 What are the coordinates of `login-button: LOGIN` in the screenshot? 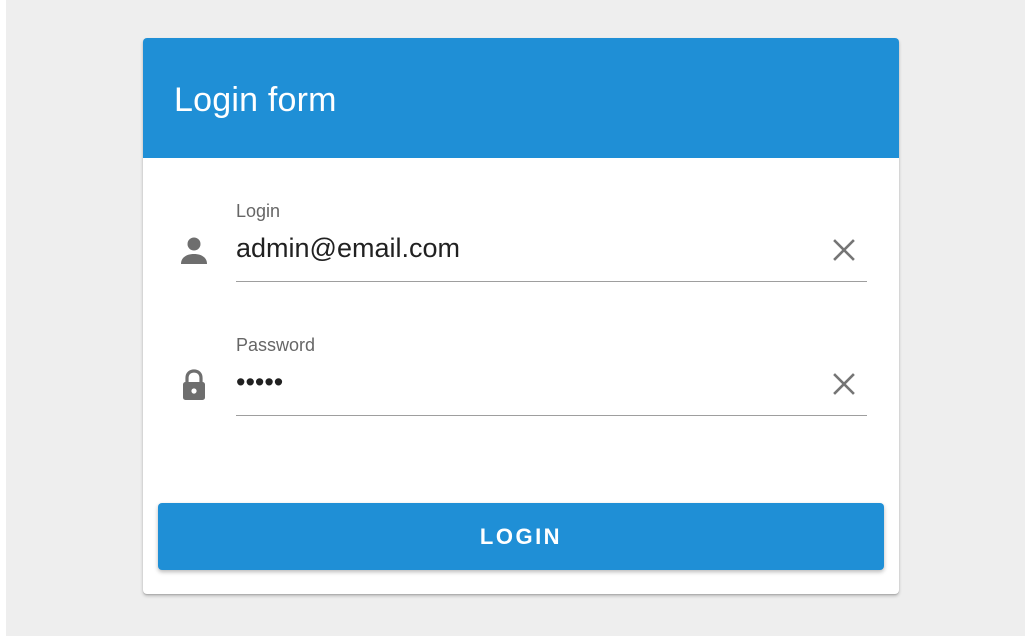 It's located at (521, 536).